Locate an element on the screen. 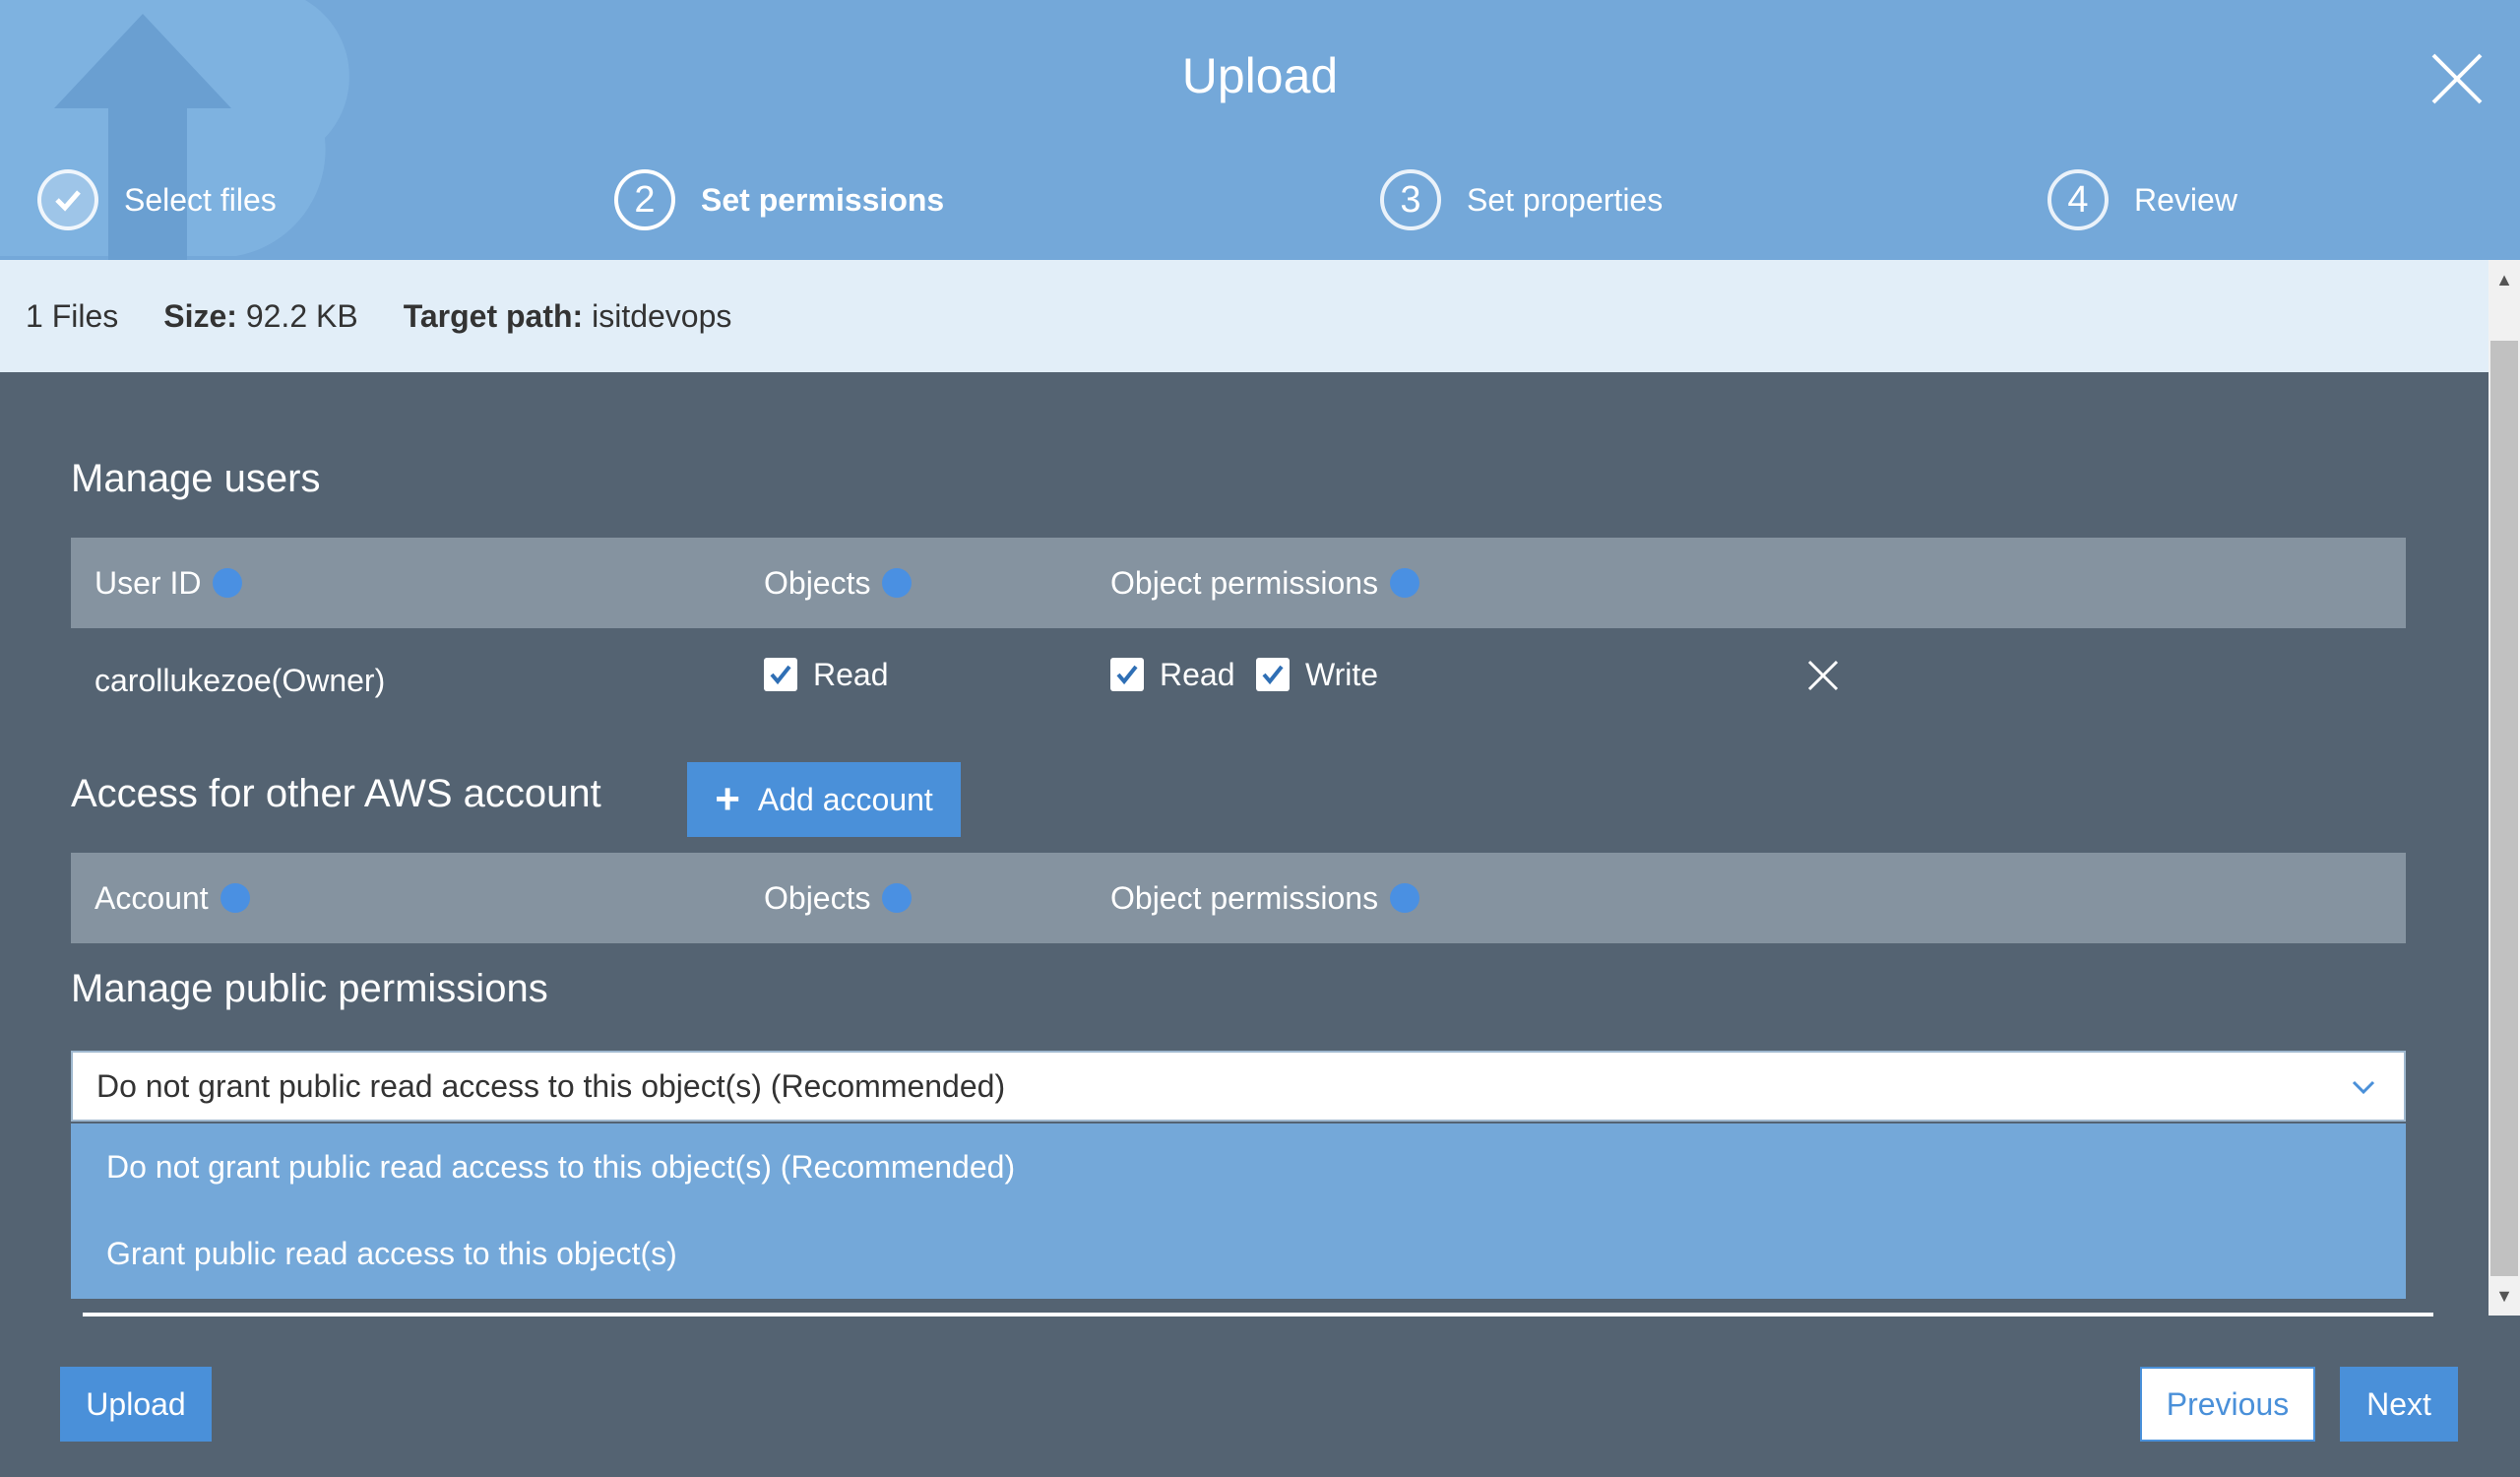  step-review: 4 Review is located at coordinates (2142, 200).